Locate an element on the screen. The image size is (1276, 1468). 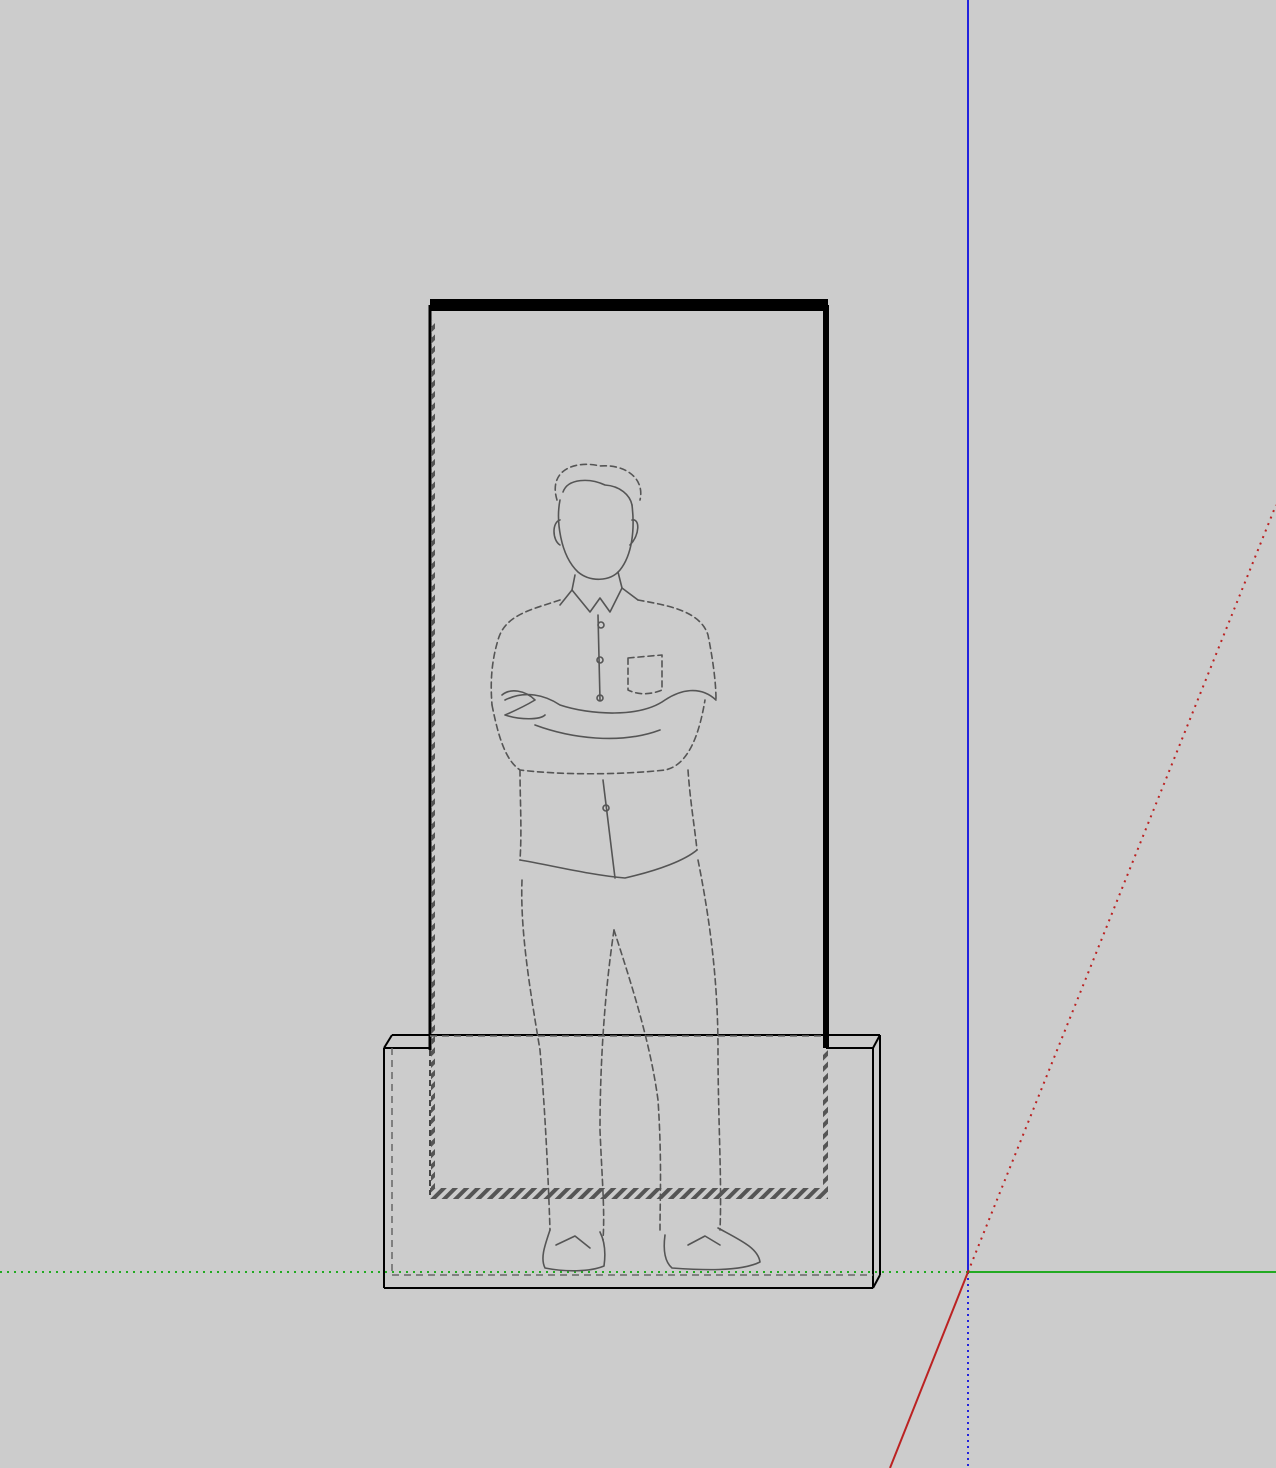
human-scale-figure is located at coordinates (625, 867).